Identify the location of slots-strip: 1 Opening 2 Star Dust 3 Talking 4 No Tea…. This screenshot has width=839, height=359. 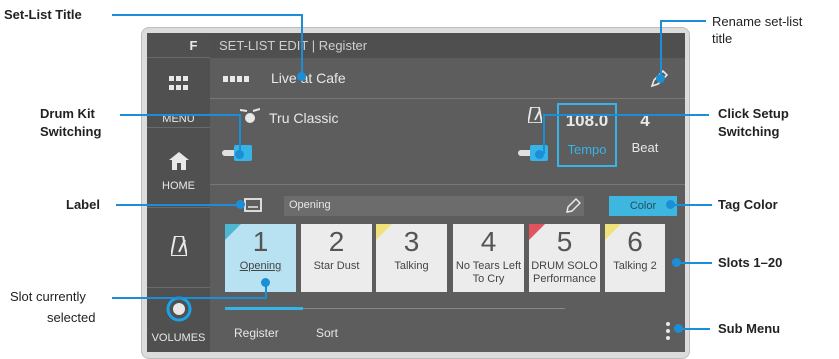
(455, 260).